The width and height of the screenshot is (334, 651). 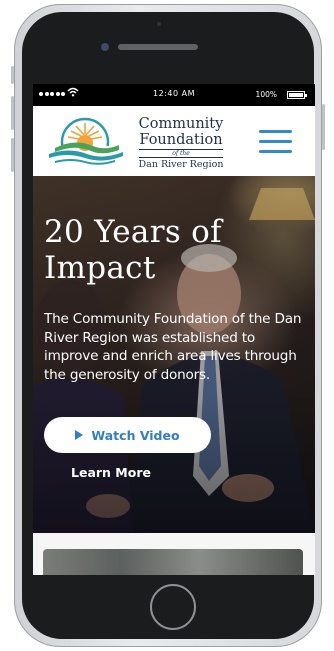 What do you see at coordinates (181, 140) in the screenshot?
I see `logo-line-foundation: Foundation` at bounding box center [181, 140].